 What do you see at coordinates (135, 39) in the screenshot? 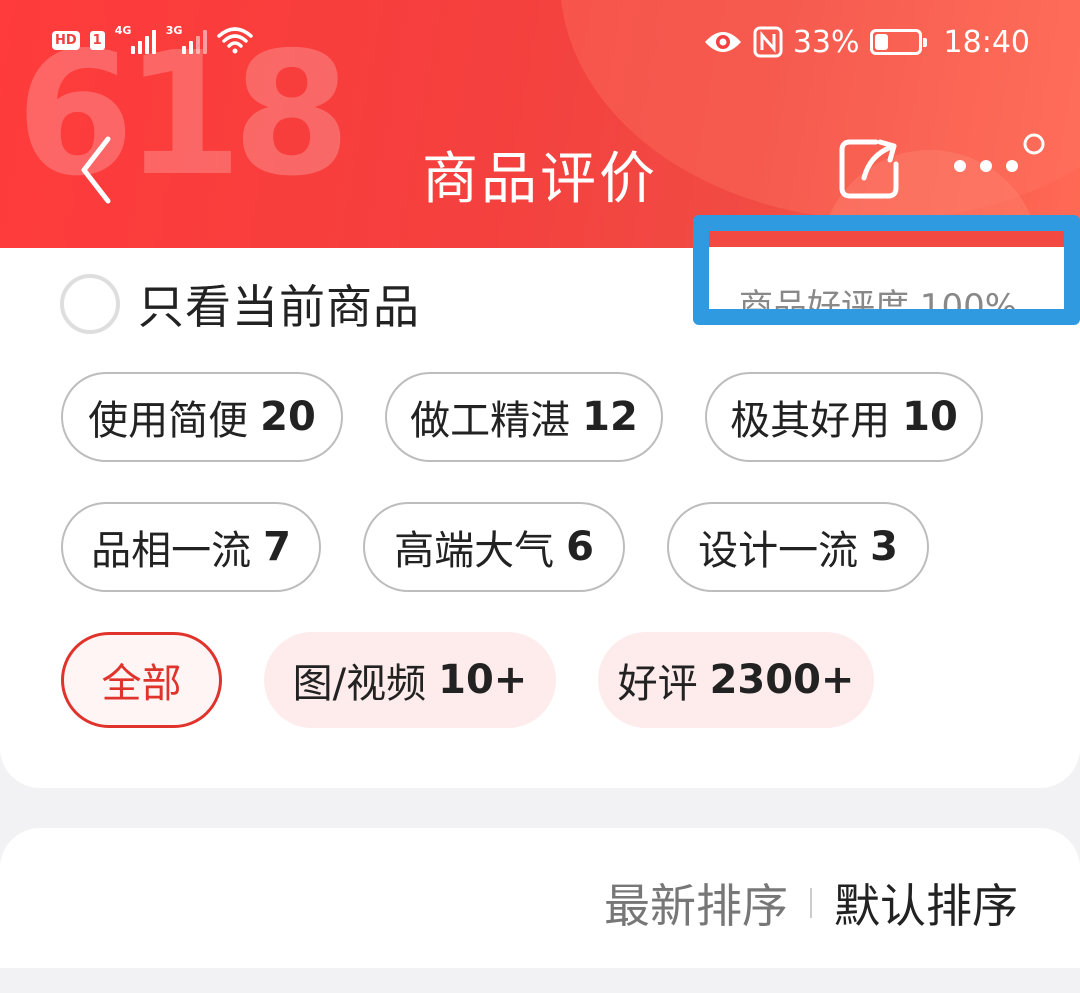
I see `signal-4g-icon: 4G` at bounding box center [135, 39].